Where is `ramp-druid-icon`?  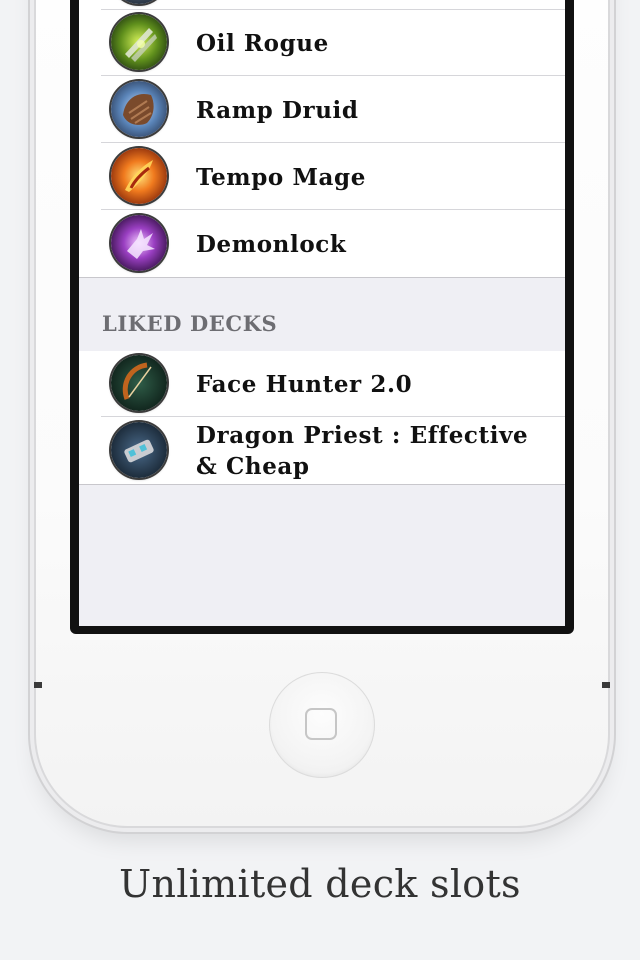 ramp-druid-icon is located at coordinates (139, 109).